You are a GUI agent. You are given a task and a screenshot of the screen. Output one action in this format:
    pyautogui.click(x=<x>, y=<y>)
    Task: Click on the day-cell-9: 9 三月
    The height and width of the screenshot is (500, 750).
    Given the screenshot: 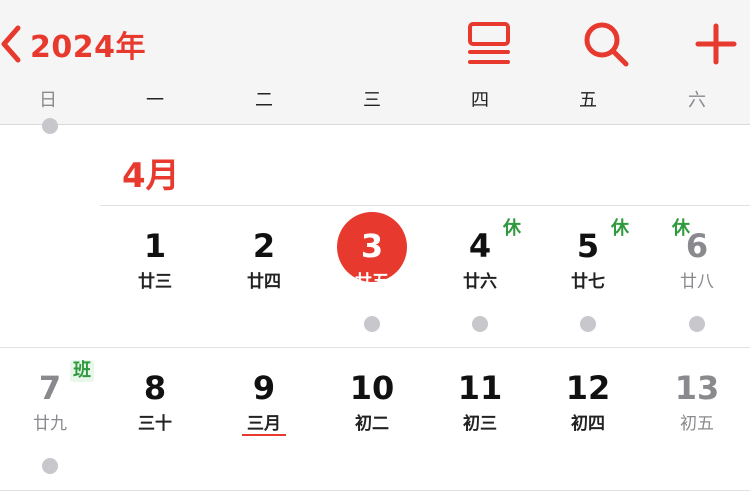 What is the action you would take?
    pyautogui.click(x=264, y=425)
    